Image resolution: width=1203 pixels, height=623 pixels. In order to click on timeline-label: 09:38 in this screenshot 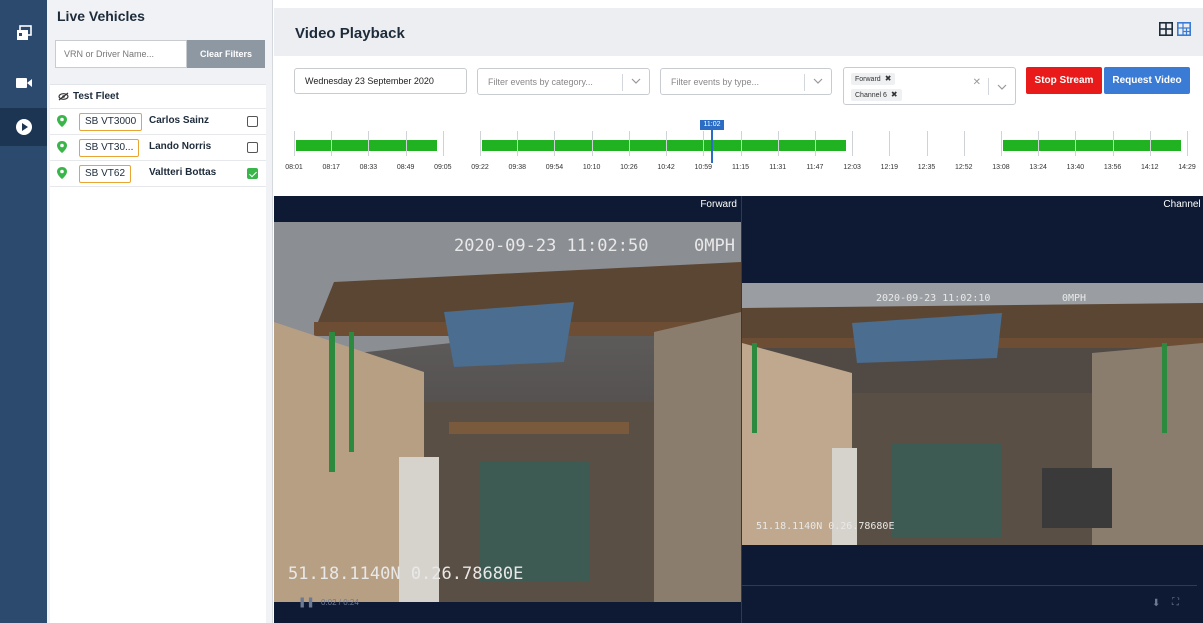, I will do `click(517, 167)`.